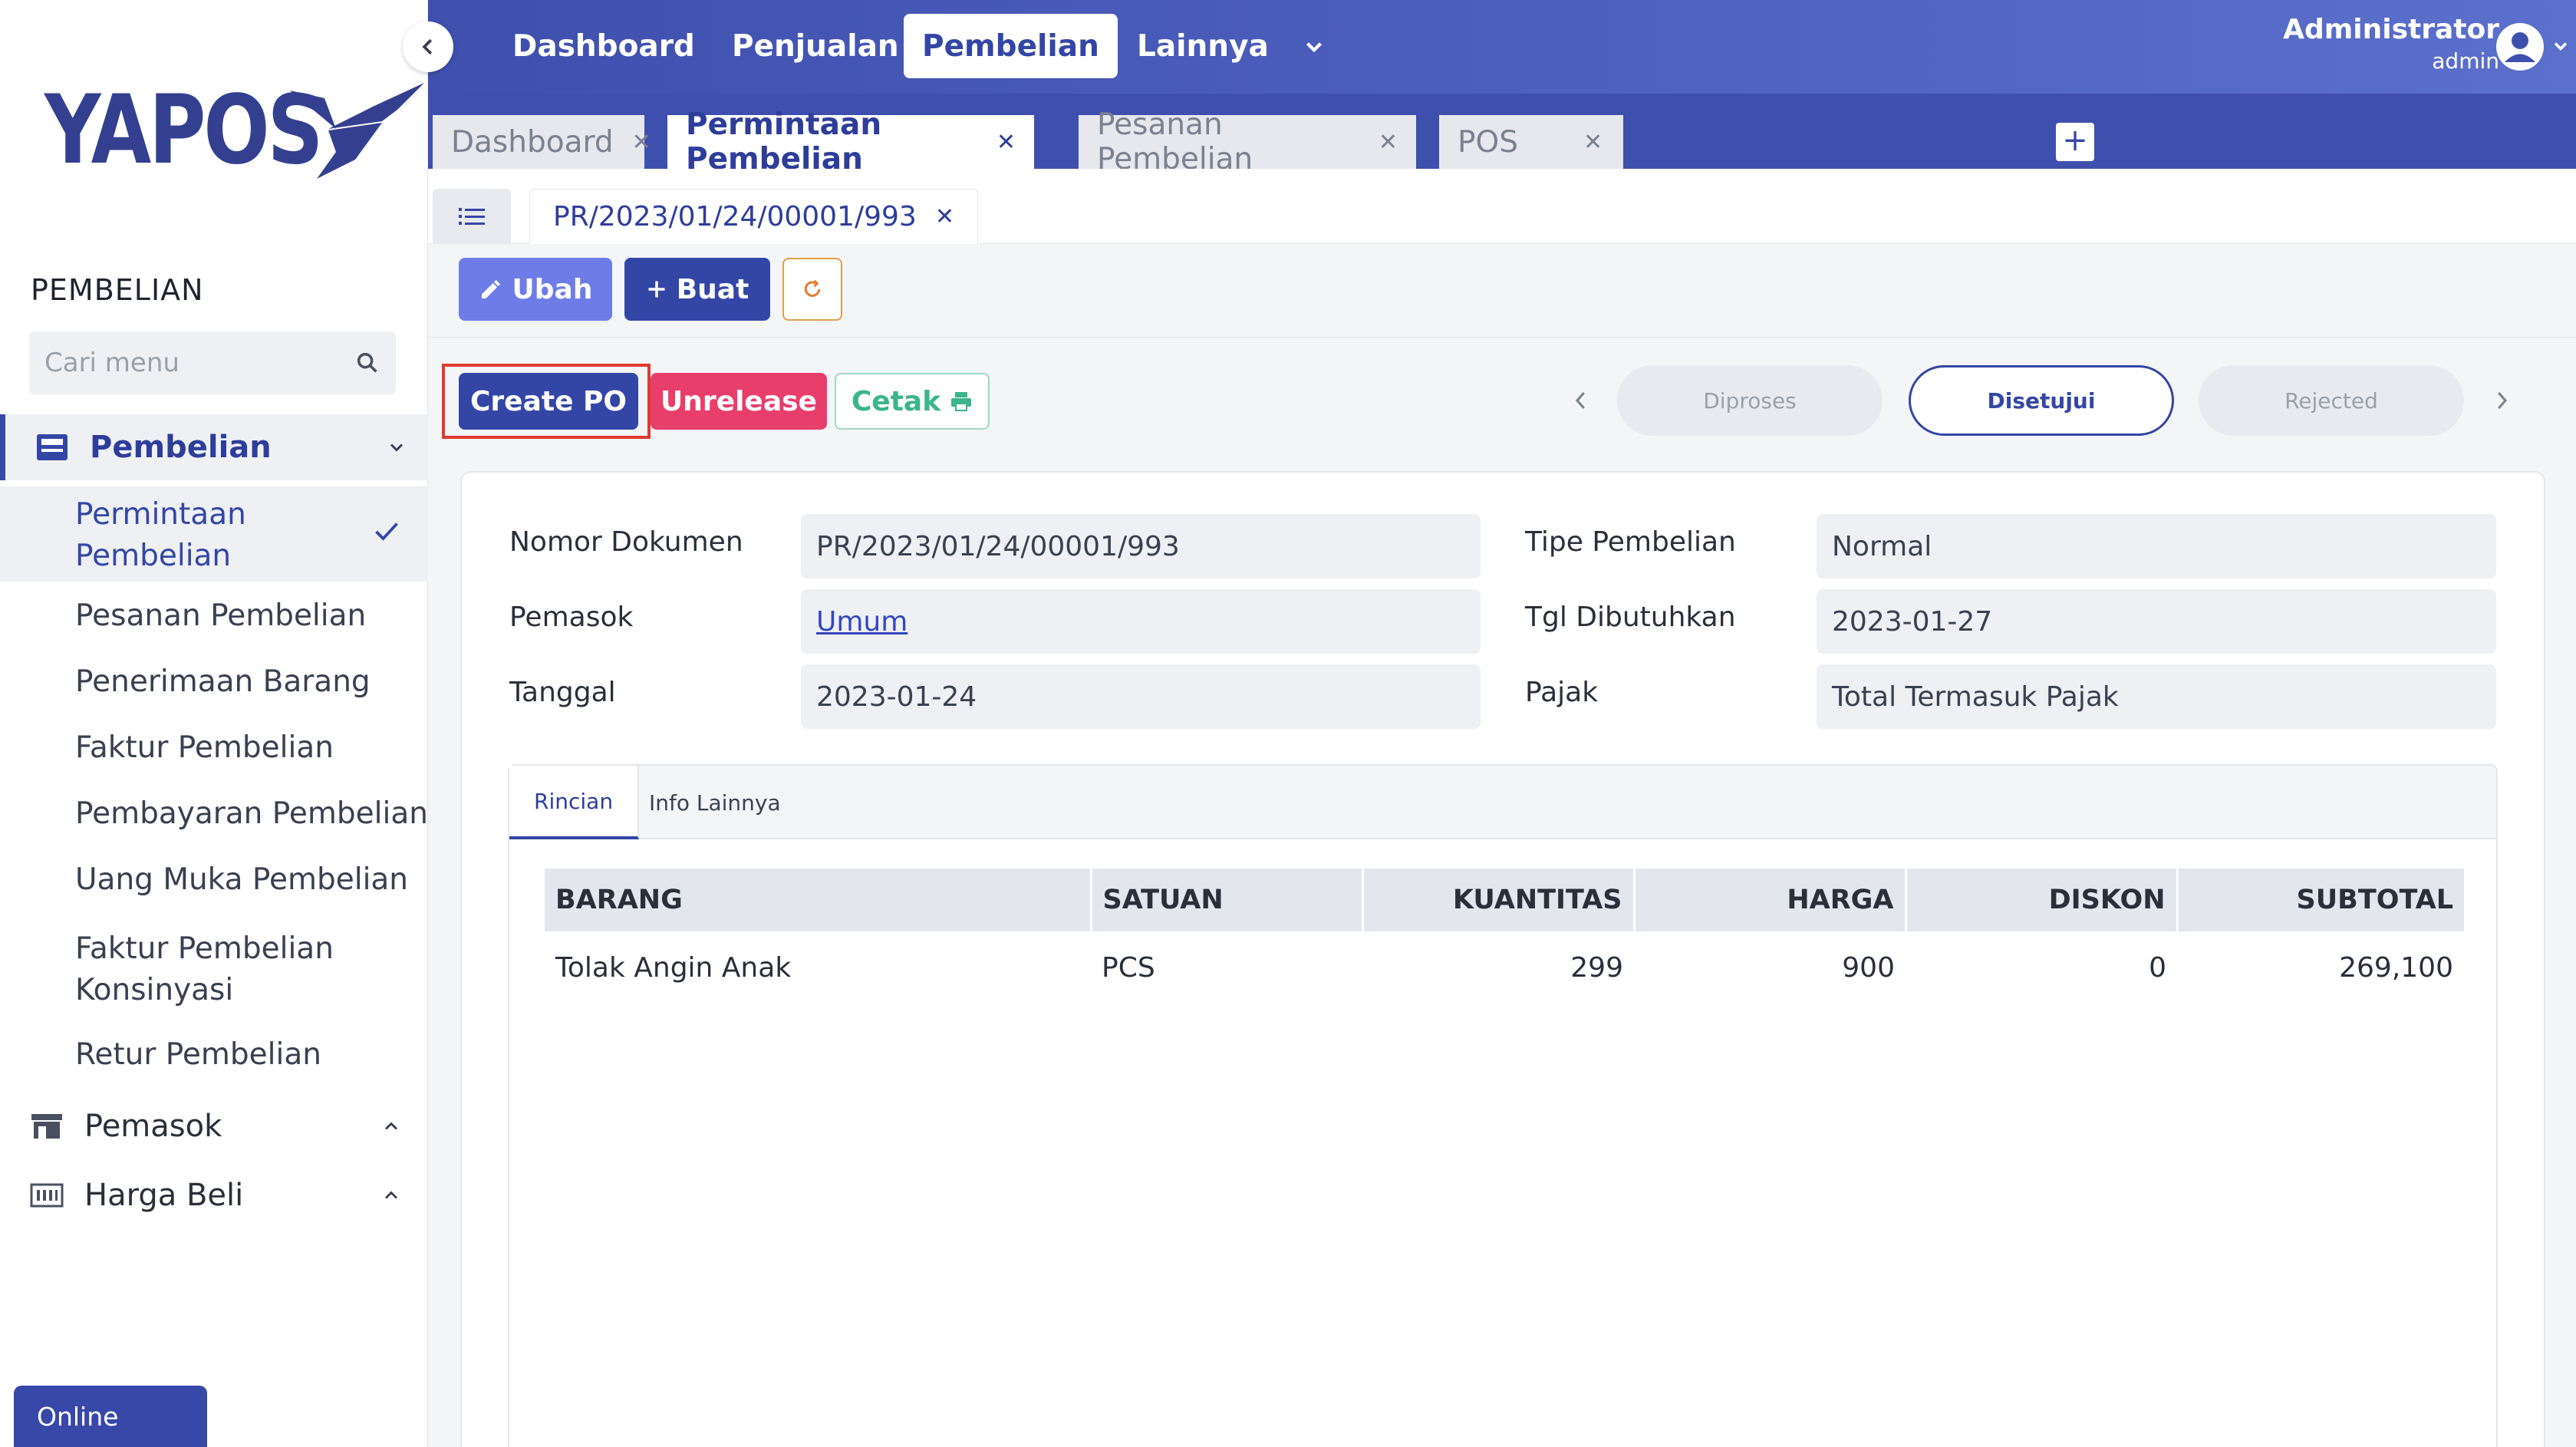  I want to click on sidebar-item-label: Uang Muka Pembelian, so click(242, 879).